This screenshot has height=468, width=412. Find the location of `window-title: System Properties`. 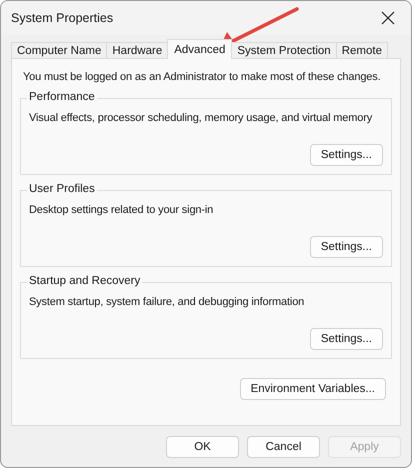

window-title: System Properties is located at coordinates (62, 18).